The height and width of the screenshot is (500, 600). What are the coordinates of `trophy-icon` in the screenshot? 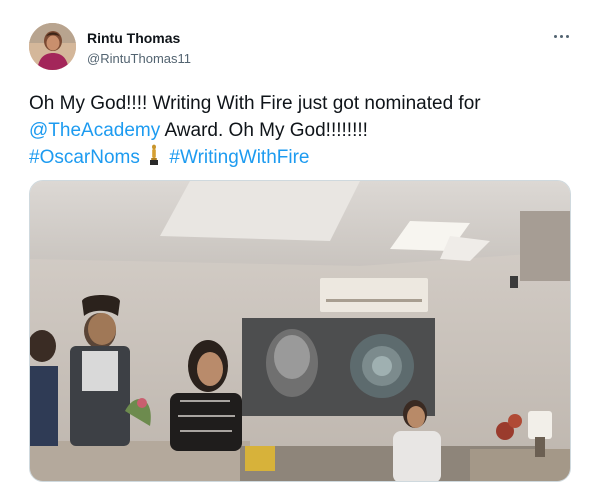 It's located at (154, 155).